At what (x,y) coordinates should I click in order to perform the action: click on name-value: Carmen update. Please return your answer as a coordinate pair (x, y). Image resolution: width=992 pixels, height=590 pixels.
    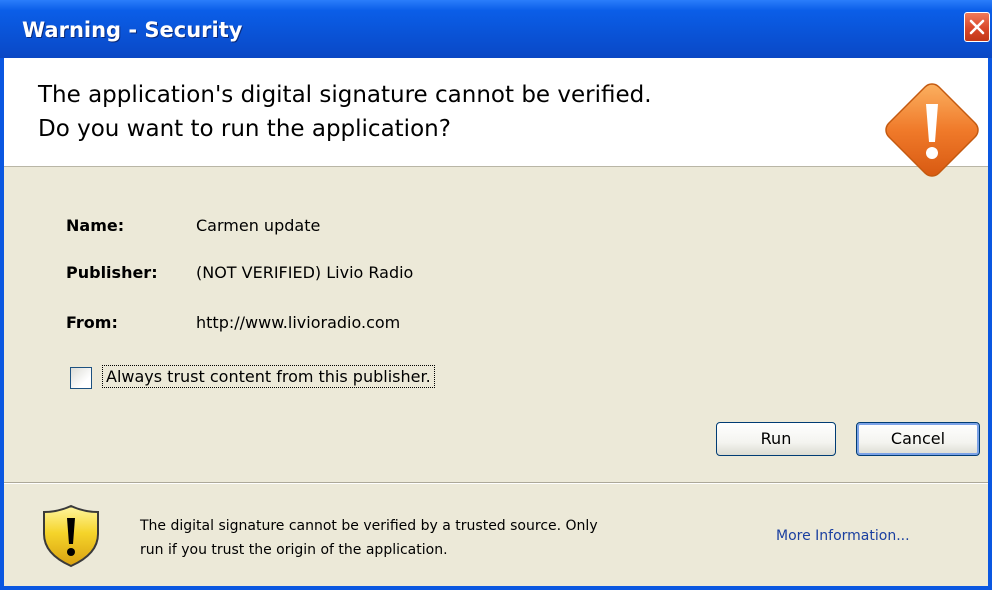
    Looking at the image, I should click on (258, 225).